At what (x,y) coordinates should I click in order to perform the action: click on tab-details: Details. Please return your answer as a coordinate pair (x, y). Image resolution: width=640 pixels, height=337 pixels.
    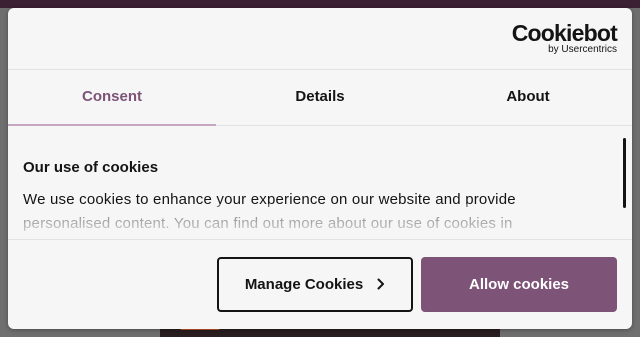
    Looking at the image, I should click on (320, 97).